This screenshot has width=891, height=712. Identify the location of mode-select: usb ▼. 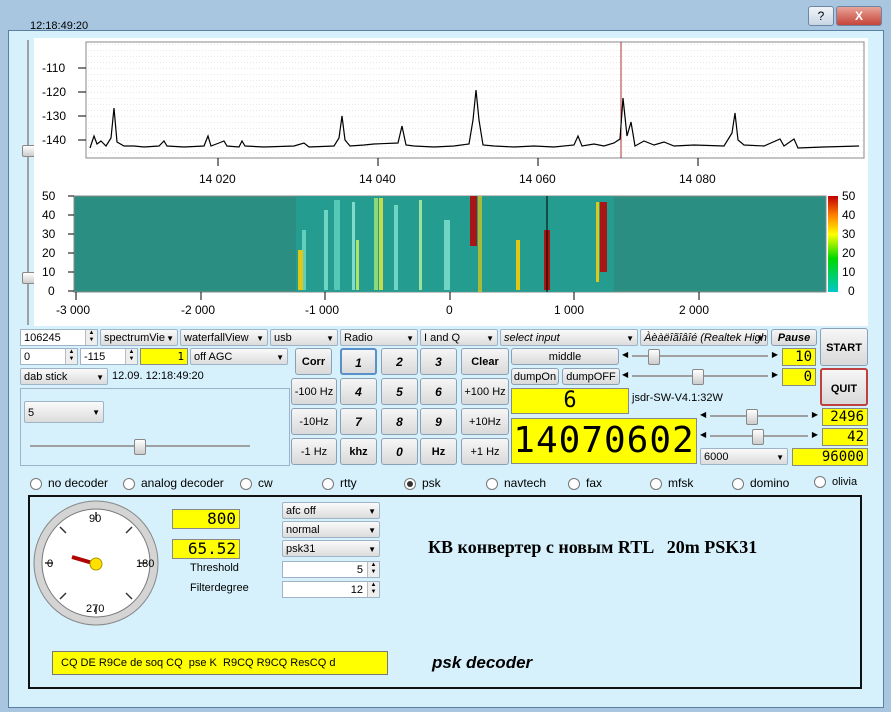
(304, 337).